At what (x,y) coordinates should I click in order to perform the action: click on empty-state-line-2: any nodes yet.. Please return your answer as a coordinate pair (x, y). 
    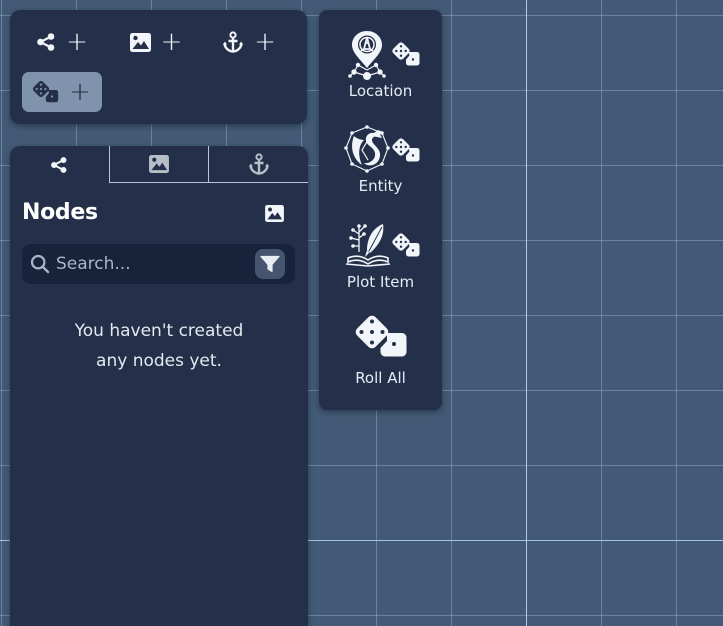
    Looking at the image, I should click on (159, 361).